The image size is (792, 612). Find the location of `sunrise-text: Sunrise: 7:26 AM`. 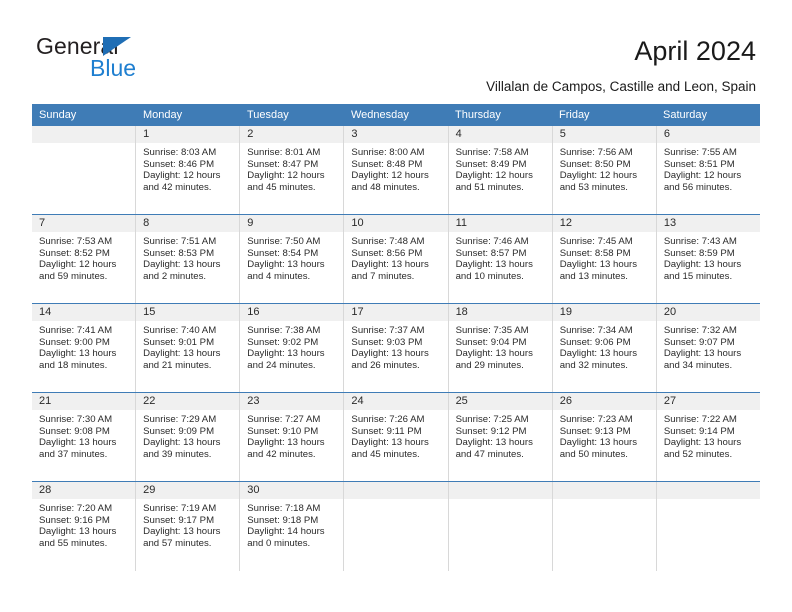

sunrise-text: Sunrise: 7:26 AM is located at coordinates (388, 419).